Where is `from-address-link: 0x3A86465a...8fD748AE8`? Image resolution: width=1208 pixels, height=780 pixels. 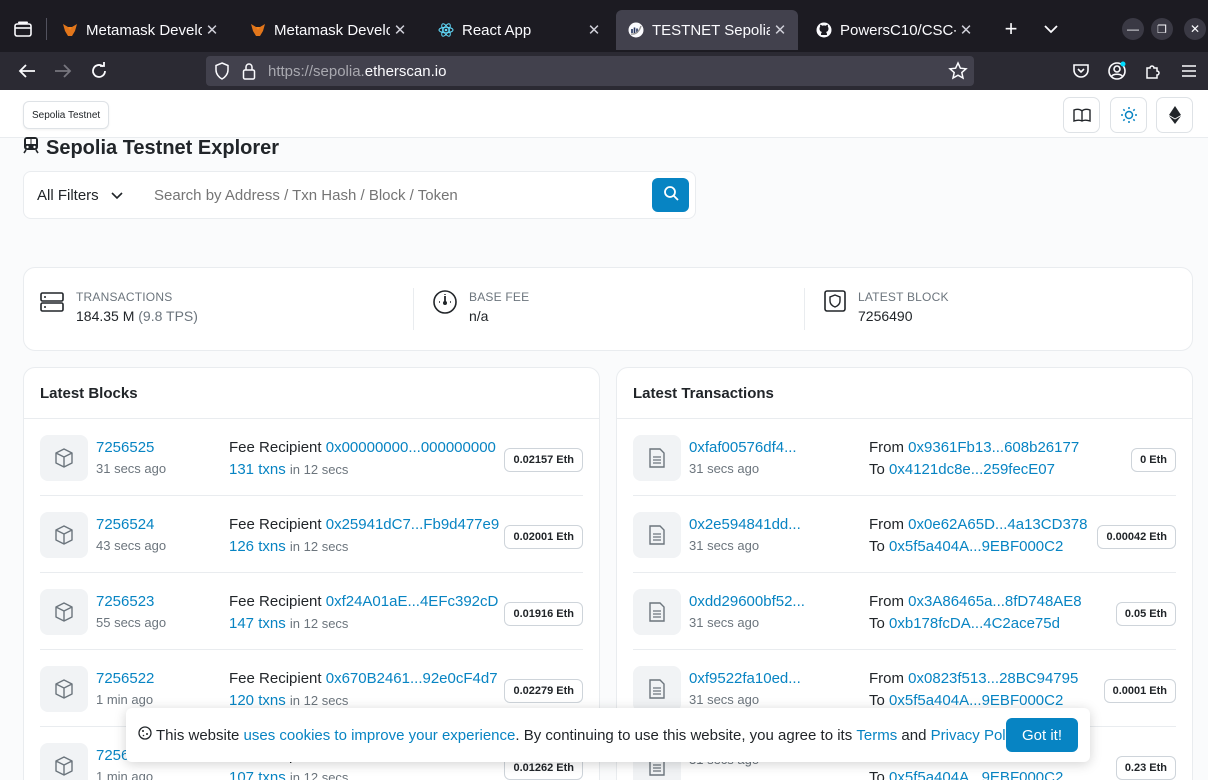
from-address-link: 0x3A86465a...8fD748AE8 is located at coordinates (994, 601).